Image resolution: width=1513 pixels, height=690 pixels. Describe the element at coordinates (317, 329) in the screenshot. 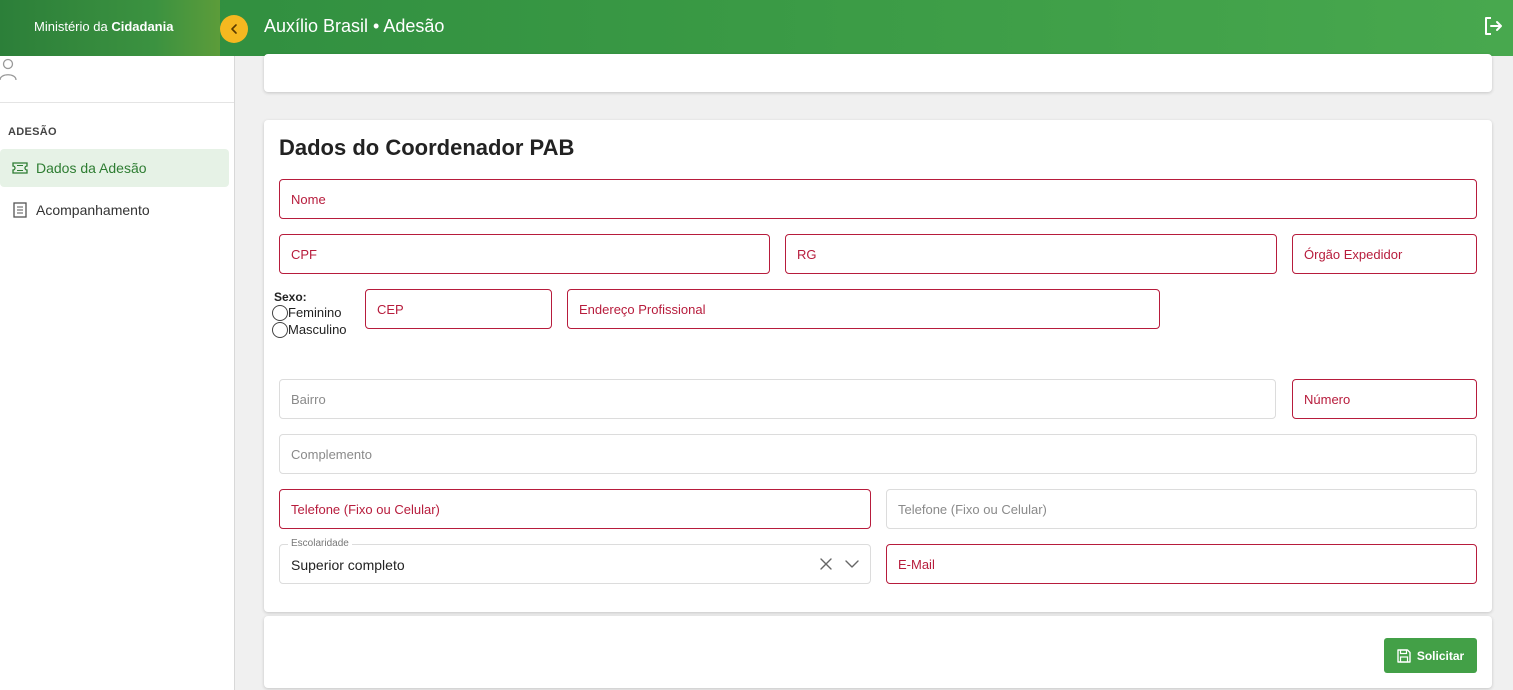

I see `radio-label: Masculino` at that location.